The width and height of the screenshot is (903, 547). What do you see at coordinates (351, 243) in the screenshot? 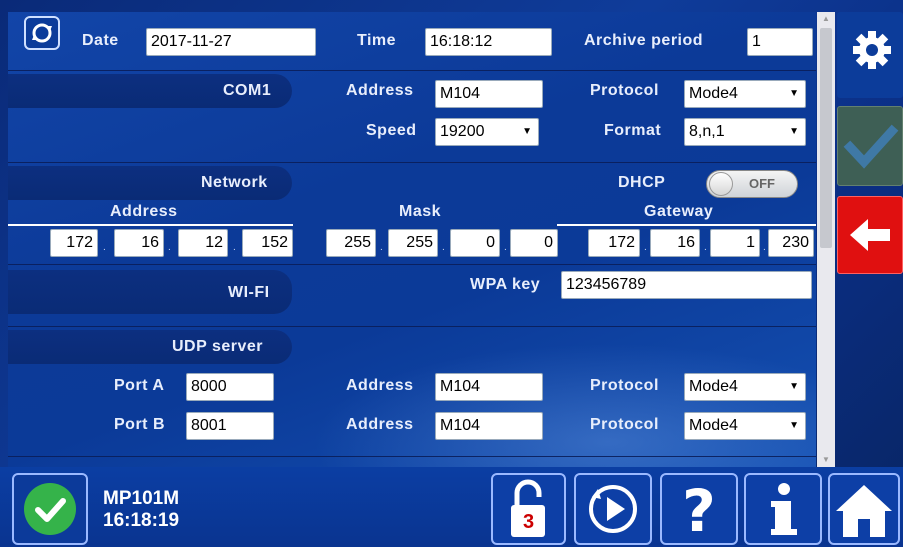
I see `mask-octet-1: 255` at bounding box center [351, 243].